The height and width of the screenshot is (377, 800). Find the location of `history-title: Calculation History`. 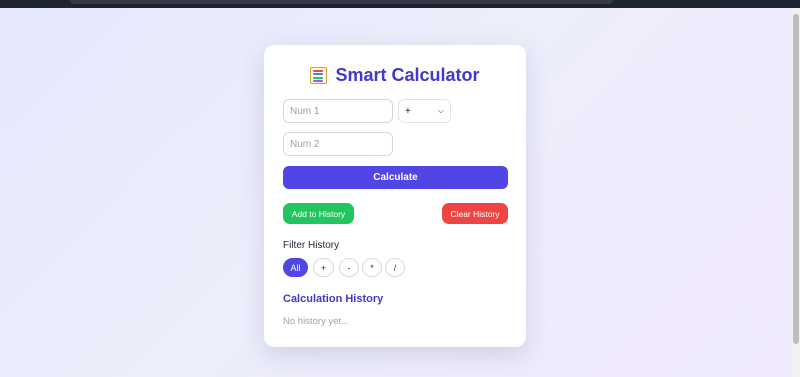

history-title: Calculation History is located at coordinates (333, 299).